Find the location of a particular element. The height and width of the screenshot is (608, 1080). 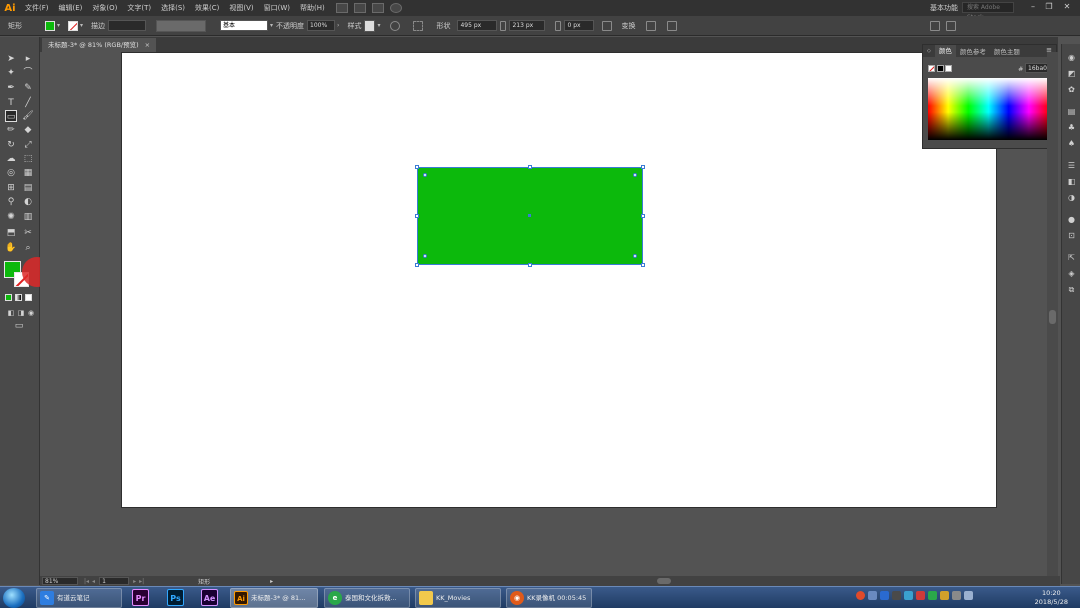

gpu-performance-icon is located at coordinates (395, 8).